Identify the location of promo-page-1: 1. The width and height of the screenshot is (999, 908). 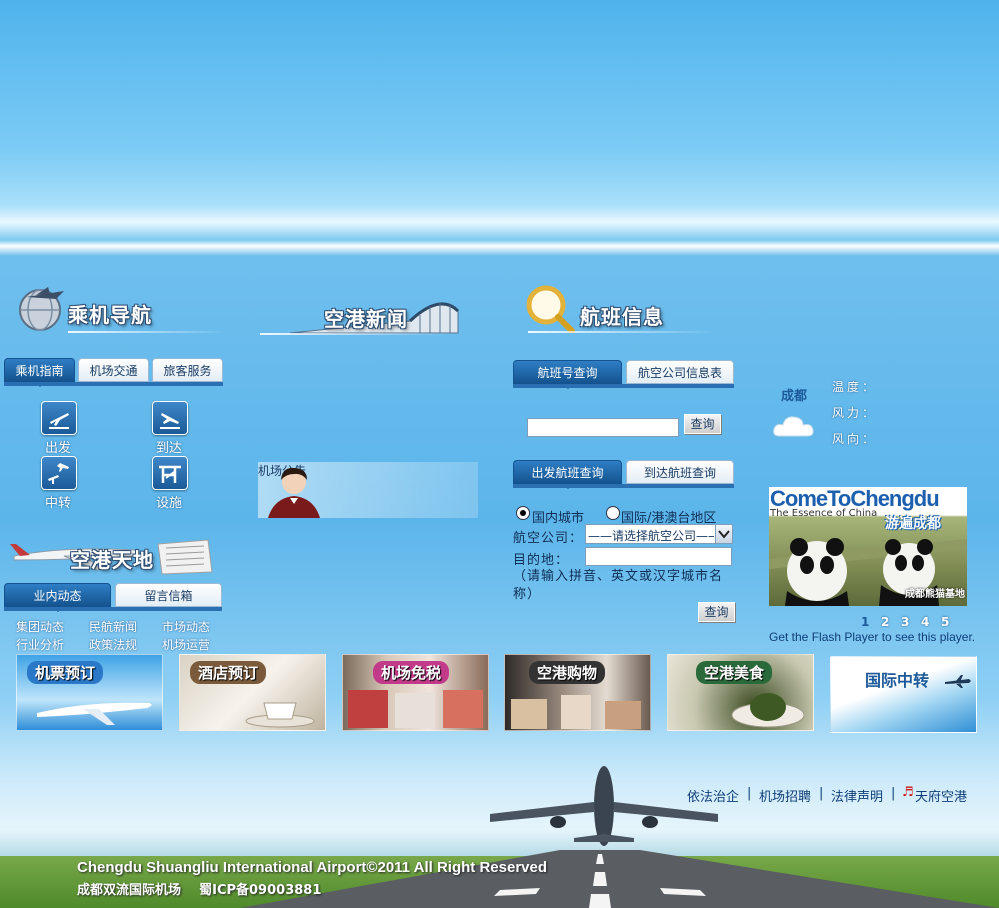
(865, 622).